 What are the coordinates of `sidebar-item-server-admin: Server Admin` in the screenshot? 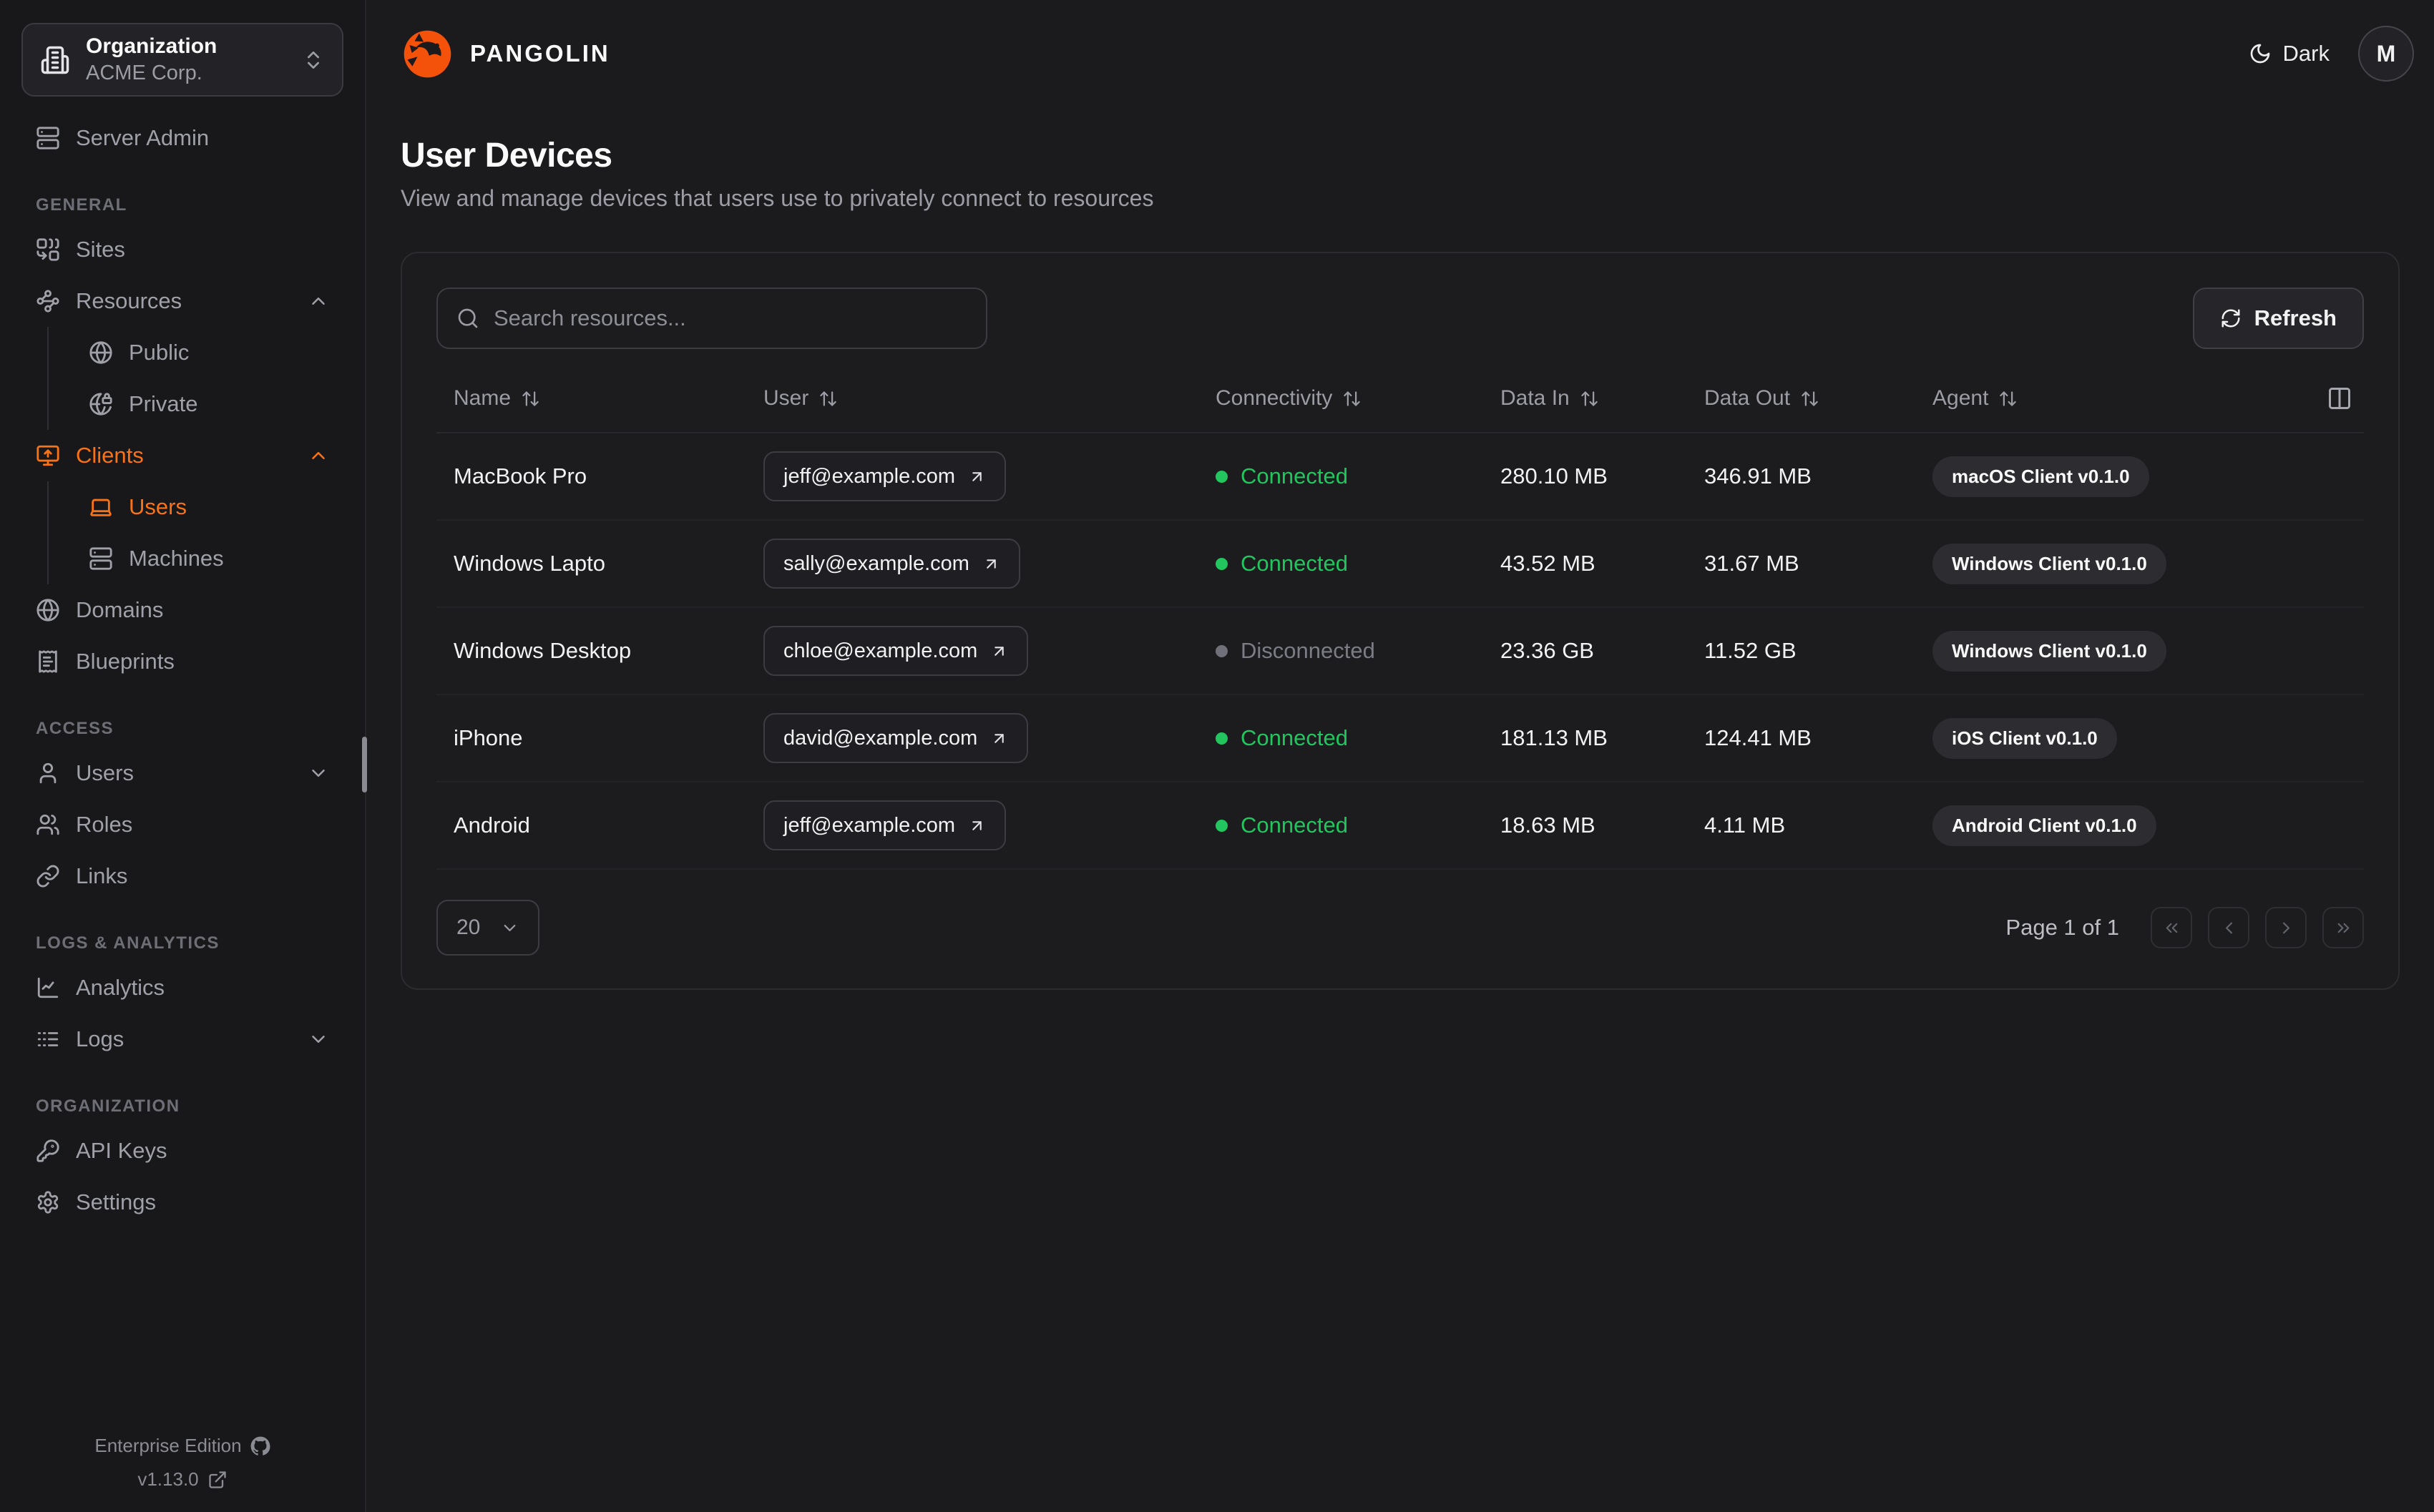 It's located at (182, 138).